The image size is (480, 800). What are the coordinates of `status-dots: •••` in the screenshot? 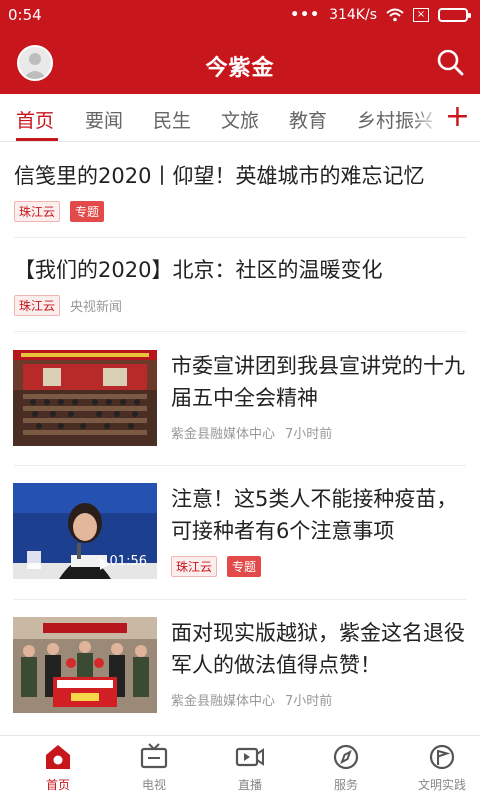 It's located at (305, 15).